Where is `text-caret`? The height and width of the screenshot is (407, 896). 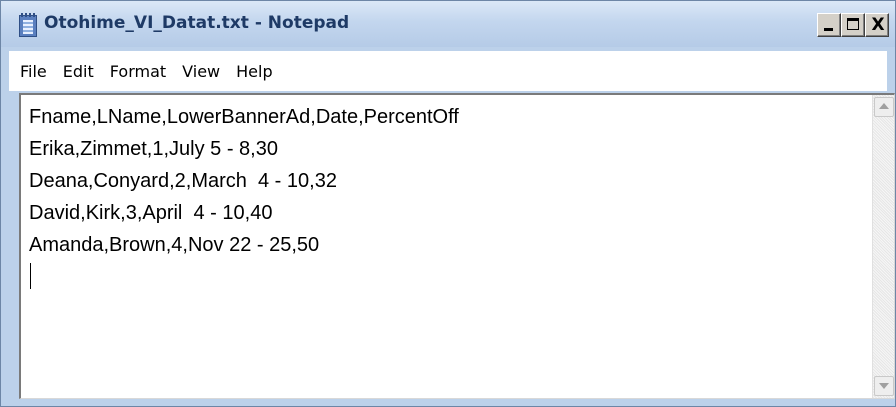
text-caret is located at coordinates (30, 276).